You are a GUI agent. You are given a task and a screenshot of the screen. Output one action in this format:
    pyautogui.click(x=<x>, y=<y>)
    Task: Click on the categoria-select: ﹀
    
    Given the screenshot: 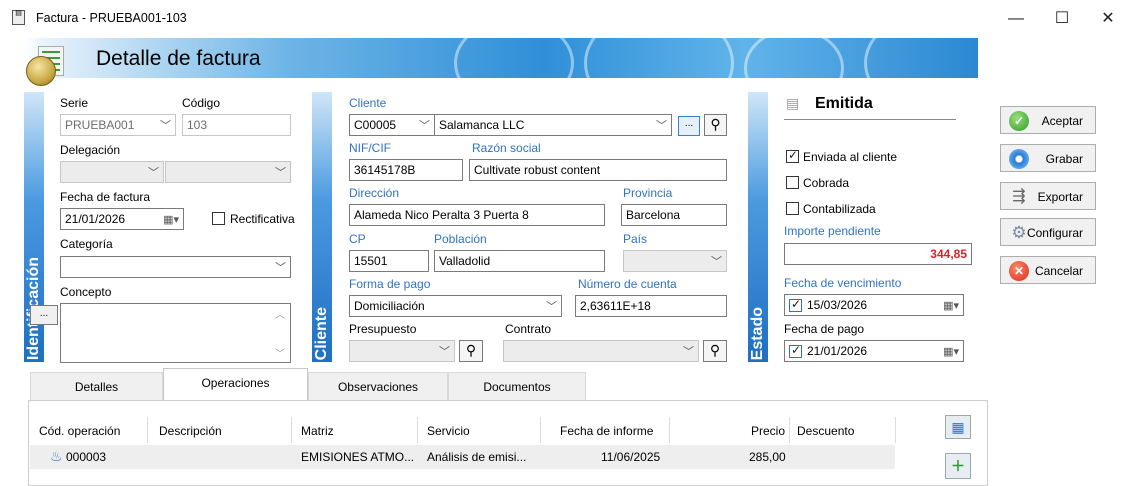 What is the action you would take?
    pyautogui.click(x=175, y=267)
    